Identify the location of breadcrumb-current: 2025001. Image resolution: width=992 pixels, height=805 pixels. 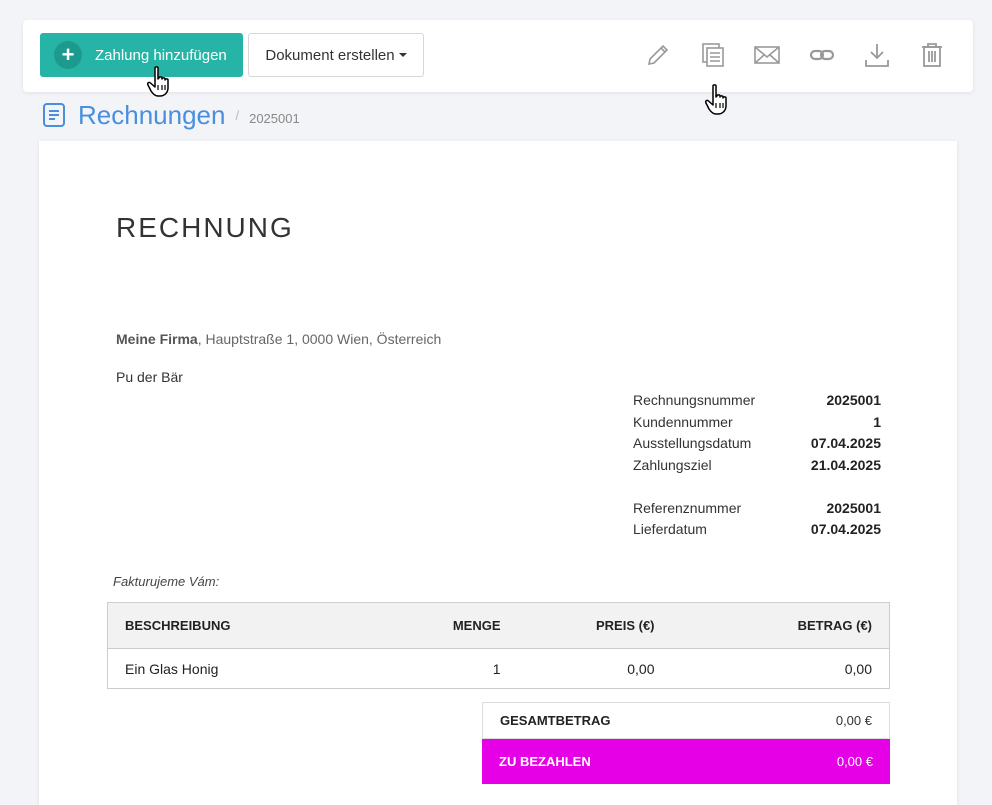
(274, 118).